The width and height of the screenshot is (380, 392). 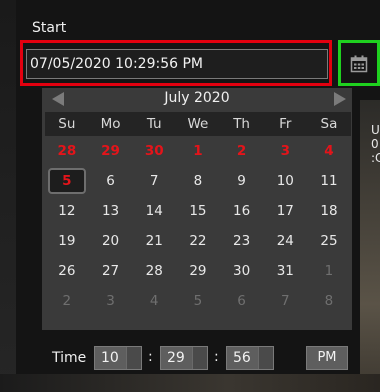 What do you see at coordinates (154, 211) in the screenshot?
I see `day-cell: 14` at bounding box center [154, 211].